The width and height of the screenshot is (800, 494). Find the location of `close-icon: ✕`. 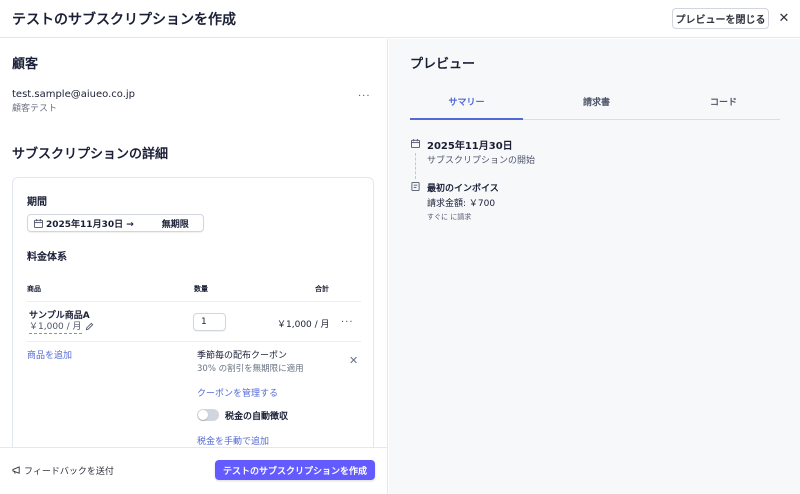

close-icon: ✕ is located at coordinates (784, 18).